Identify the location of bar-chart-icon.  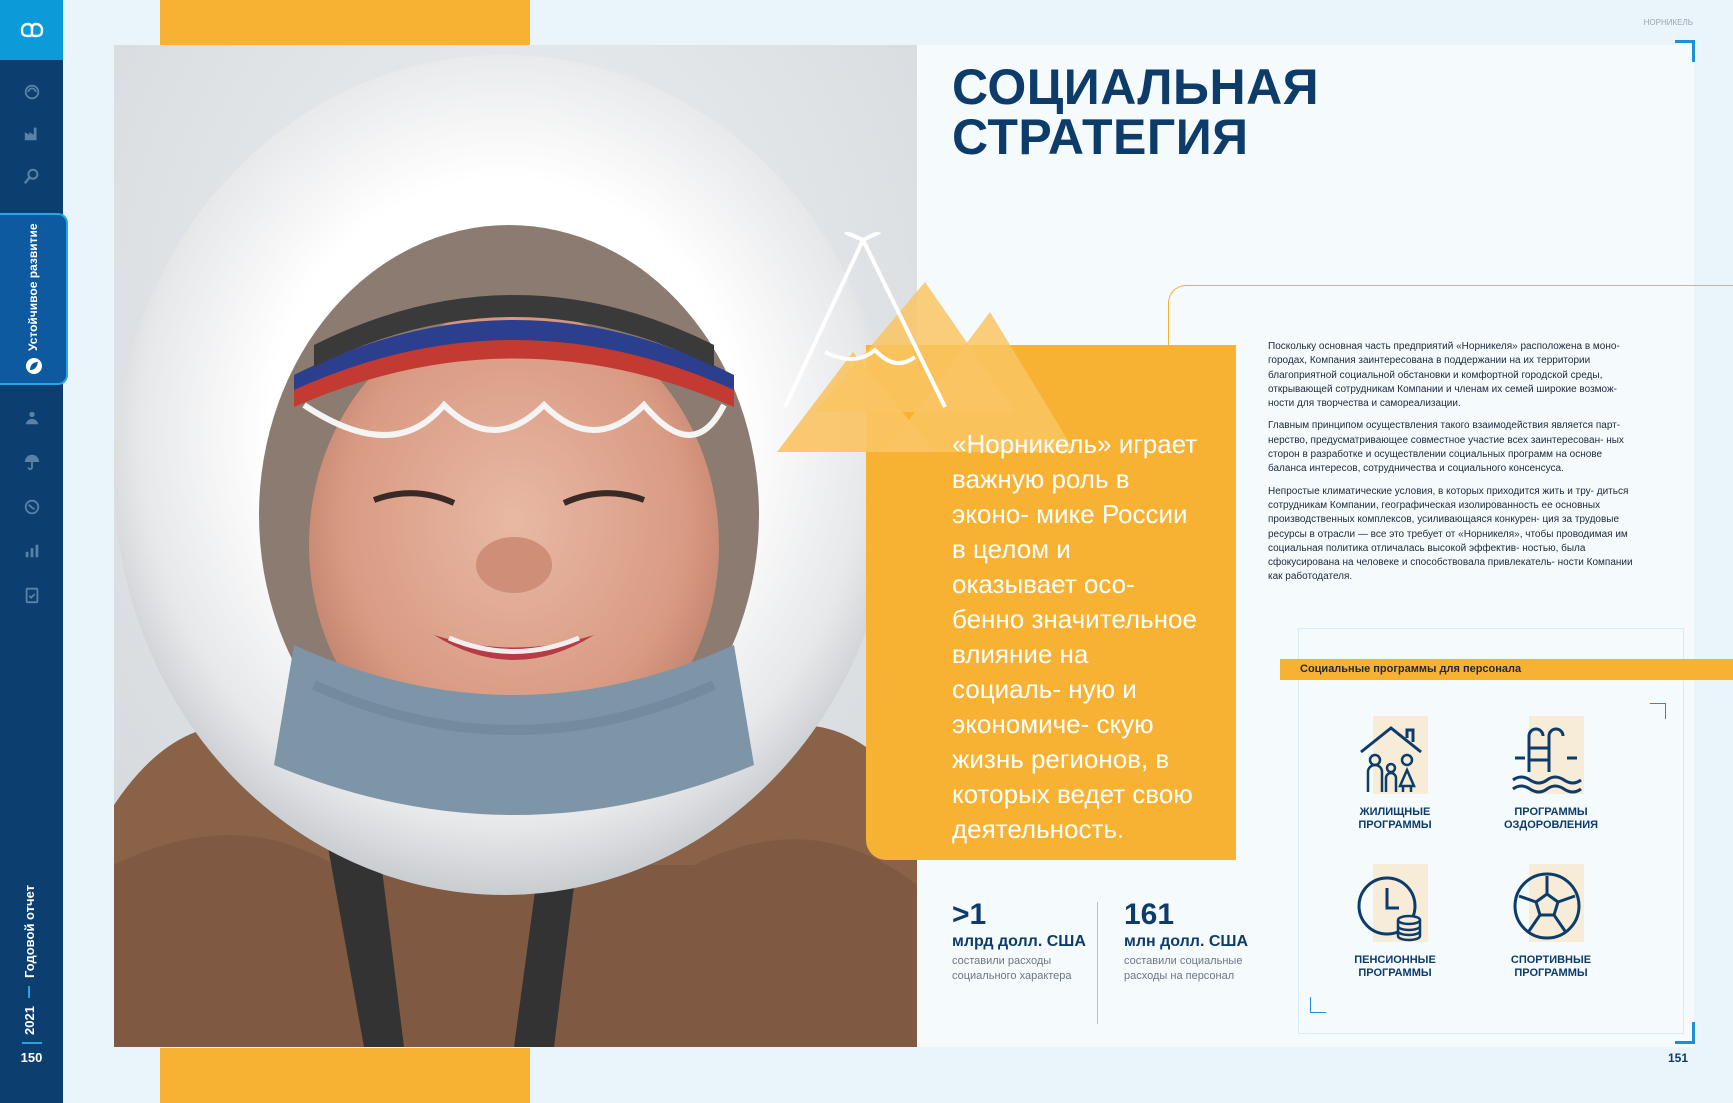
(32, 551).